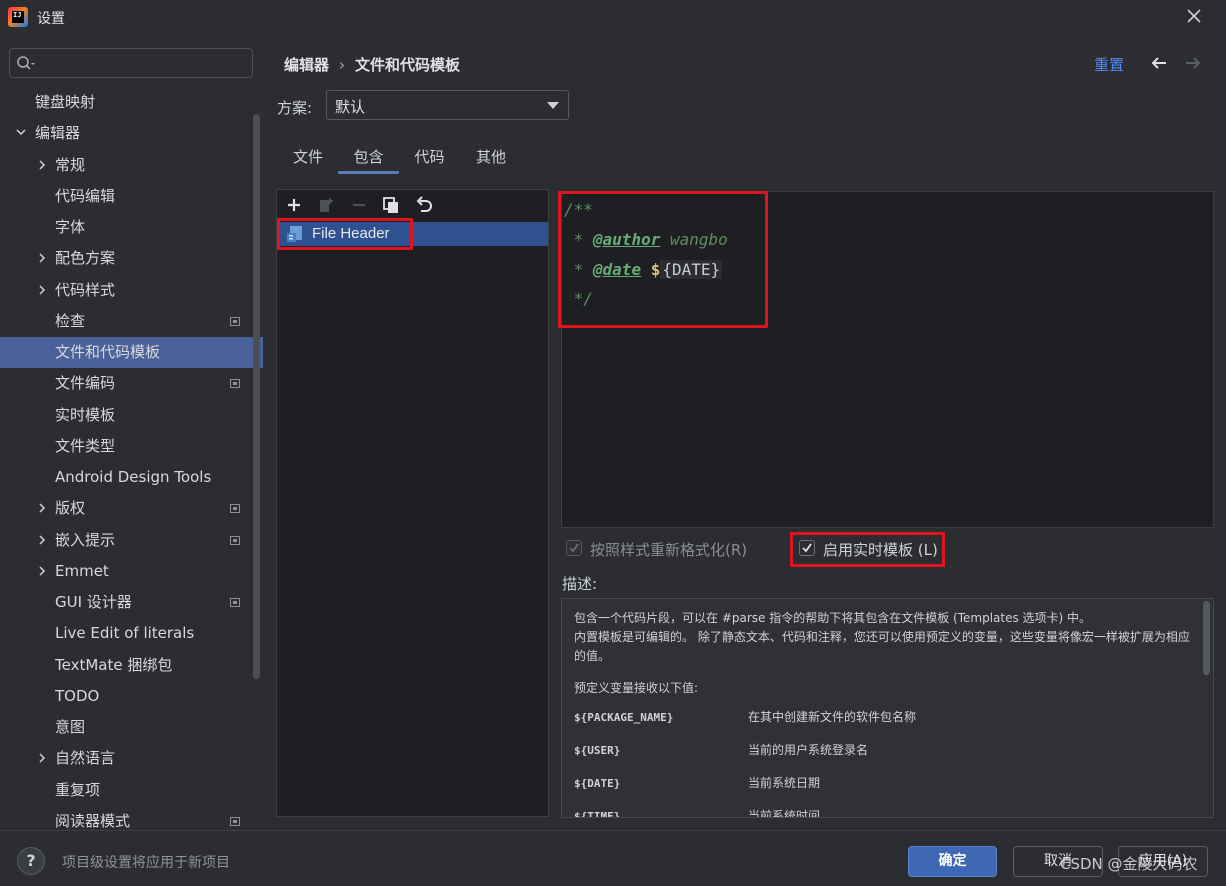  What do you see at coordinates (31, 861) in the screenshot?
I see `help-button: ?` at bounding box center [31, 861].